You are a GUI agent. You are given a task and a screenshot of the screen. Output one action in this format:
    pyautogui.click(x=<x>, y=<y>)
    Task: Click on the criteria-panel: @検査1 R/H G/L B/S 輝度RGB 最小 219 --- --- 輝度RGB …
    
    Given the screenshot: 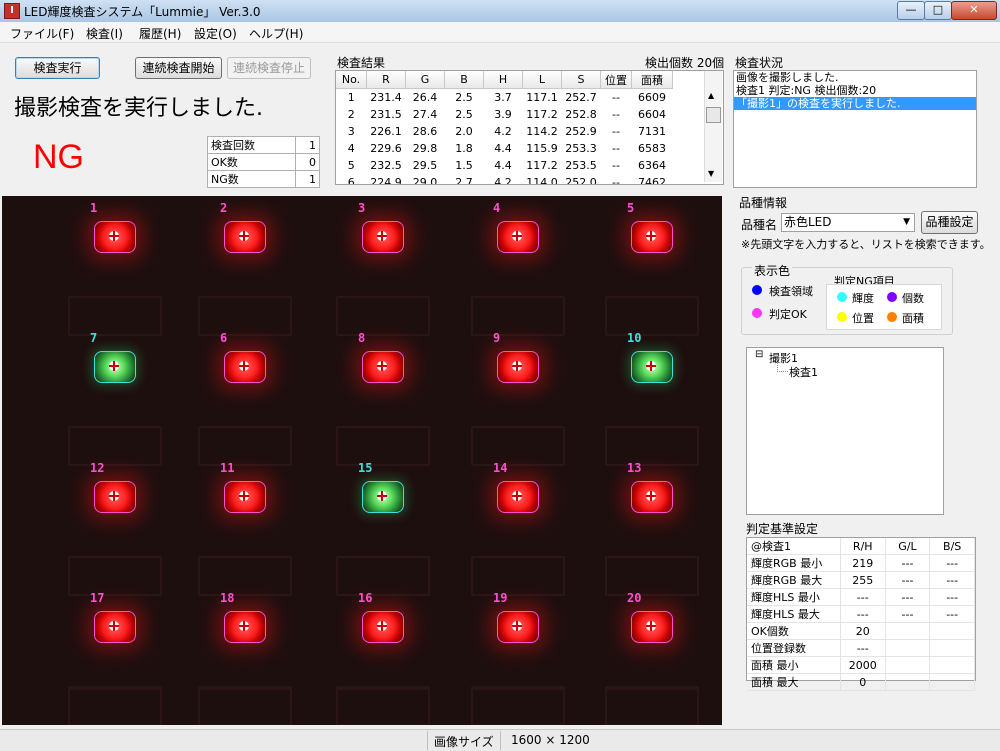 What is the action you would take?
    pyautogui.click(x=861, y=614)
    